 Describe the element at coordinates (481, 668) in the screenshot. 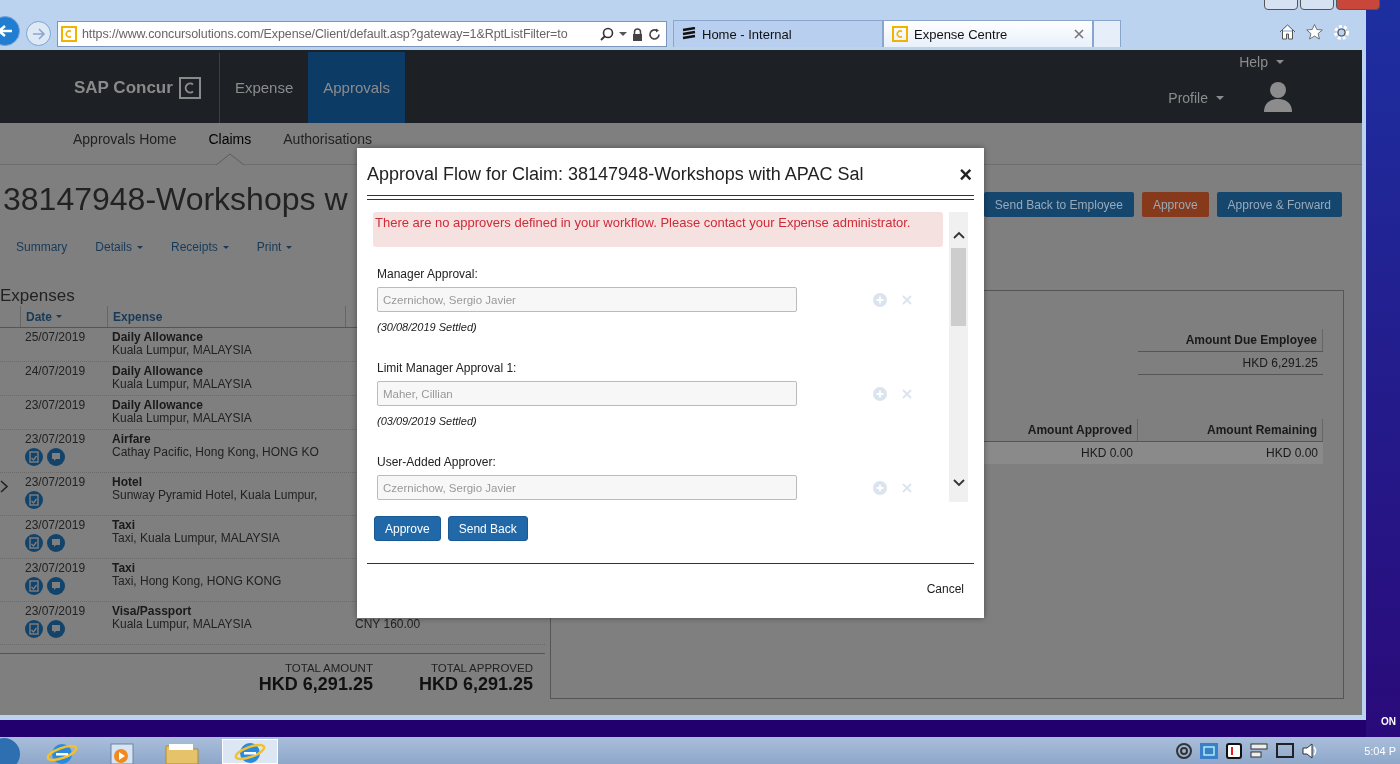

I see `total-label: TOTAL APPROVED` at that location.